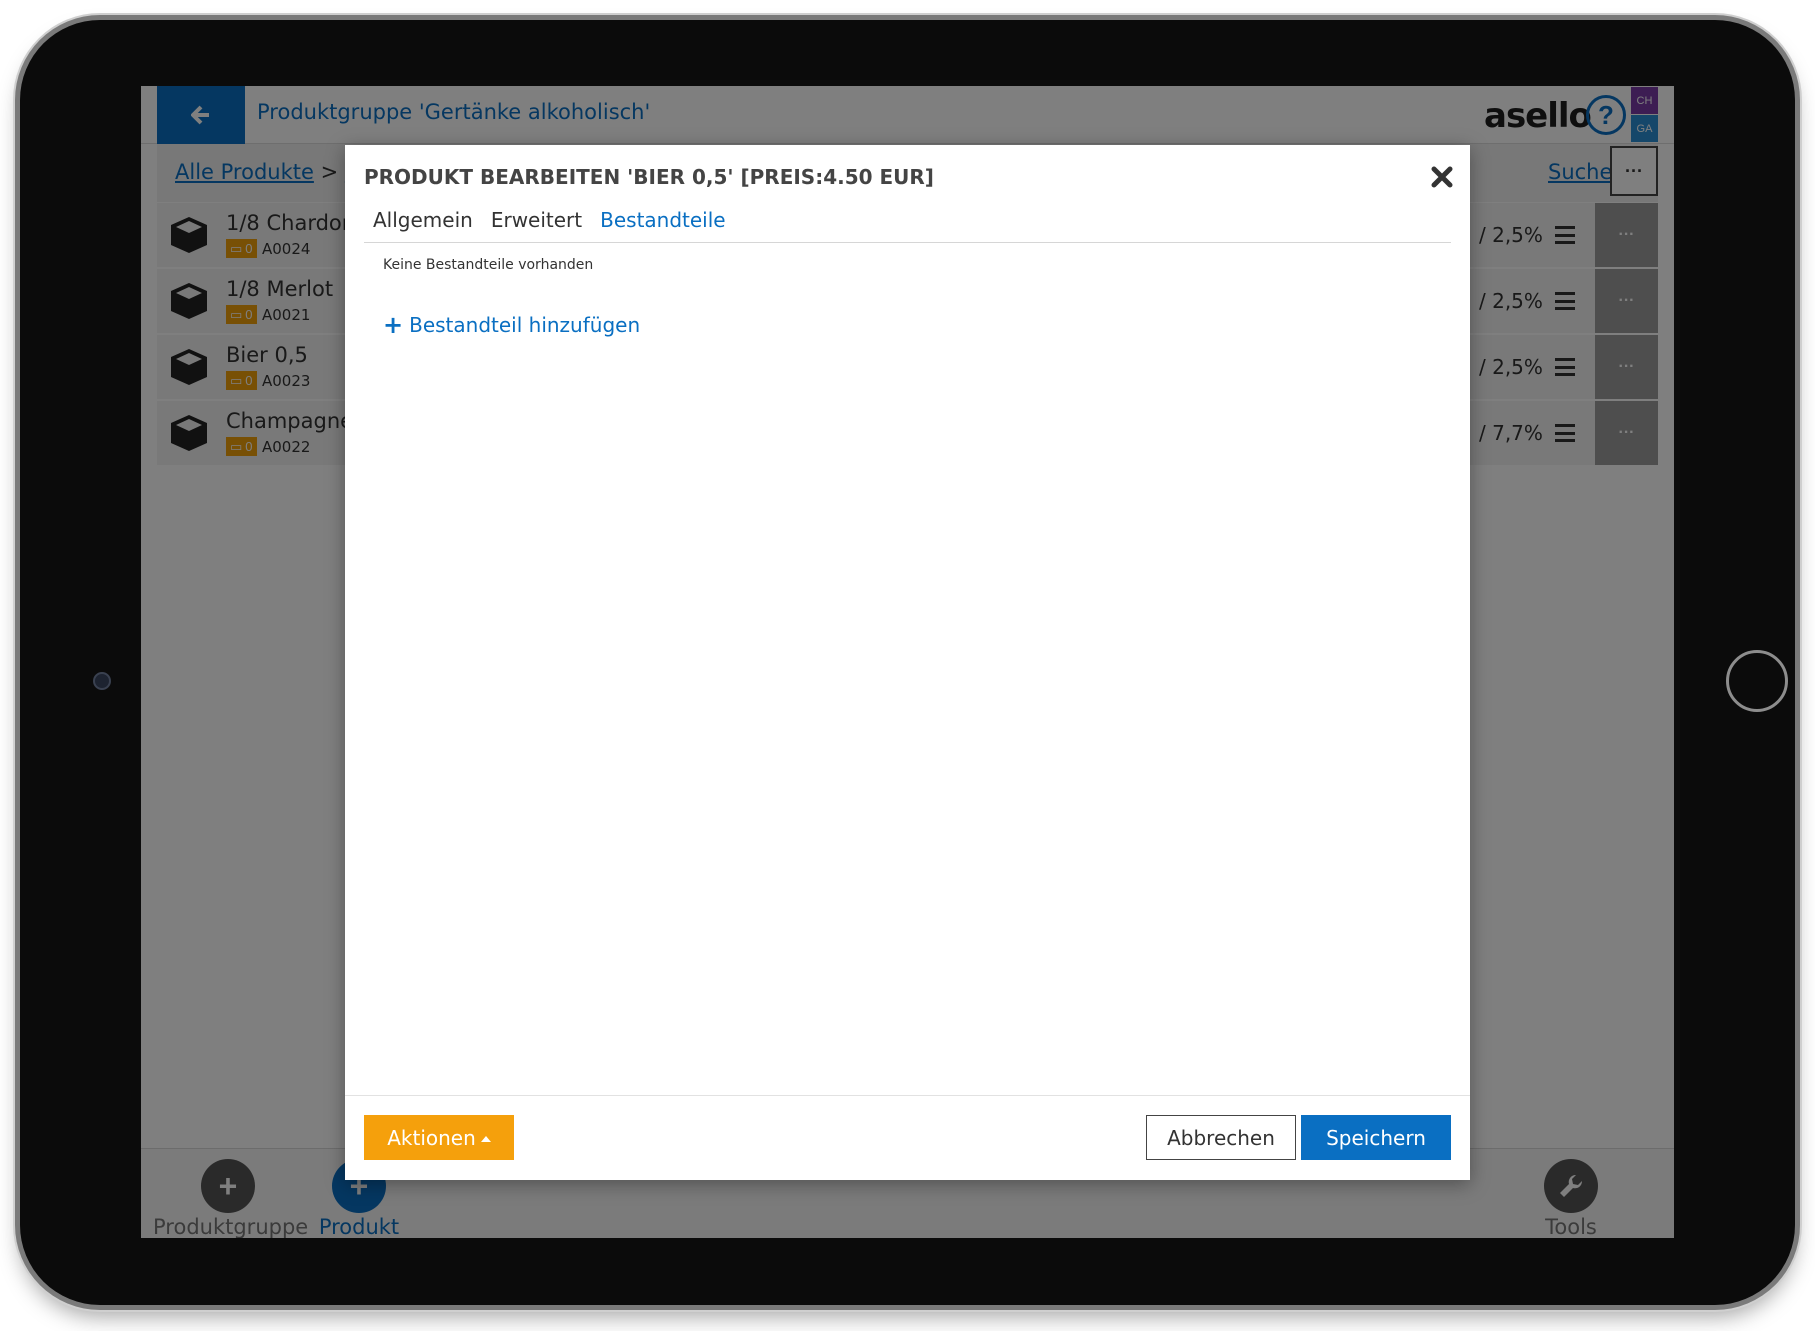  Describe the element at coordinates (488, 265) in the screenshot. I see `empty-components-text: Keine Bestandteile vorhanden` at that location.